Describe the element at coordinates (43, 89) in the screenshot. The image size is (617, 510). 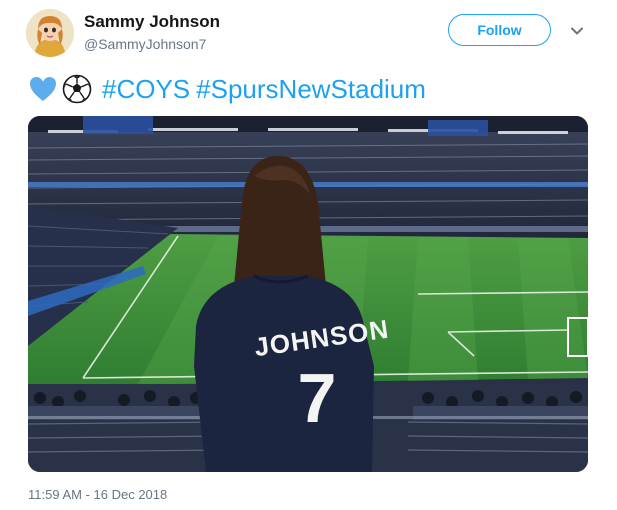
I see `blue-heart-icon` at that location.